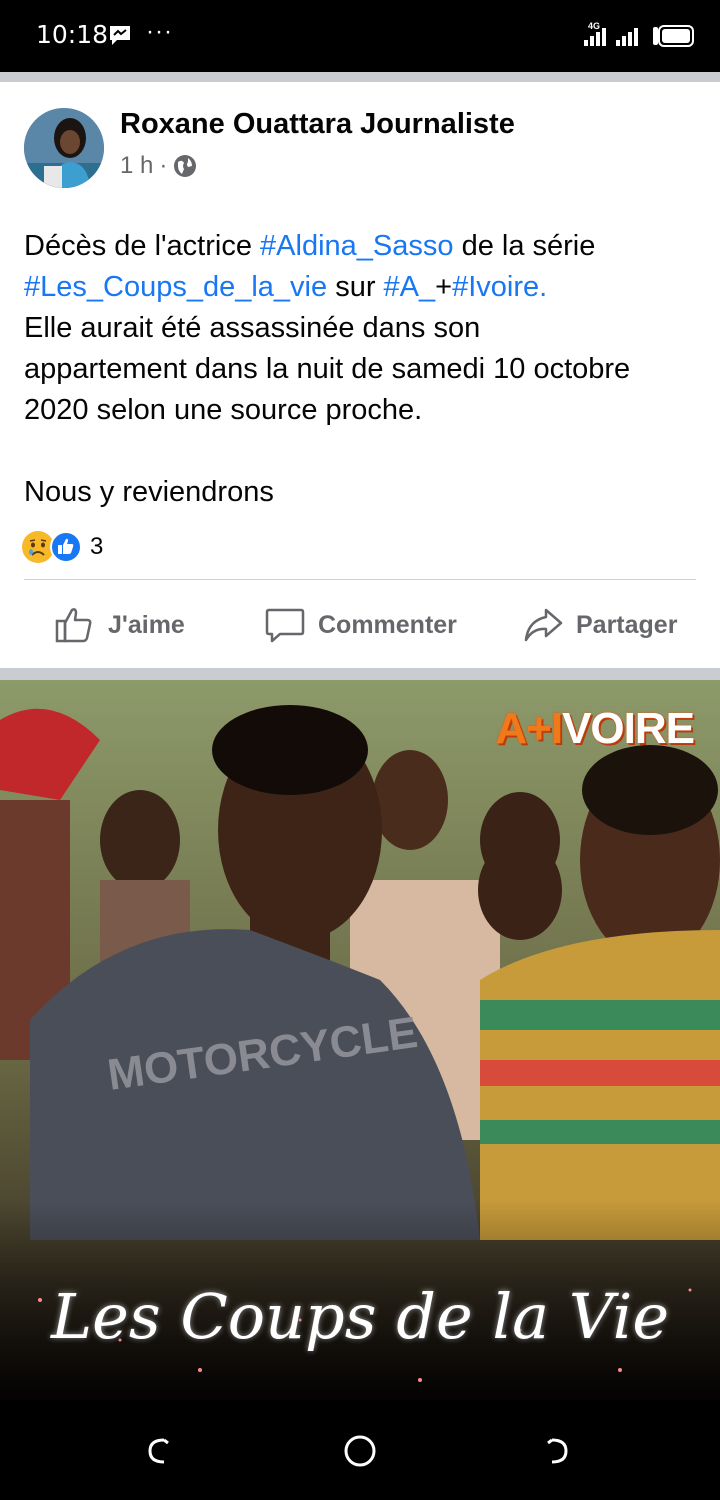 This screenshot has width=720, height=1500. What do you see at coordinates (628, 728) in the screenshot?
I see `channel-logo-text-2: VOIRE` at bounding box center [628, 728].